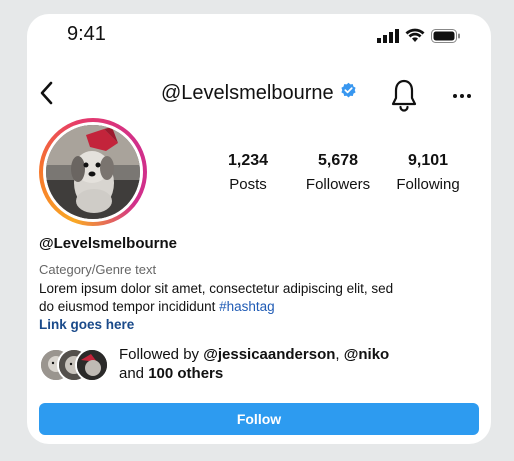 Image resolution: width=514 pixels, height=461 pixels. What do you see at coordinates (74, 365) in the screenshot?
I see `followed-by-avatars` at bounding box center [74, 365].